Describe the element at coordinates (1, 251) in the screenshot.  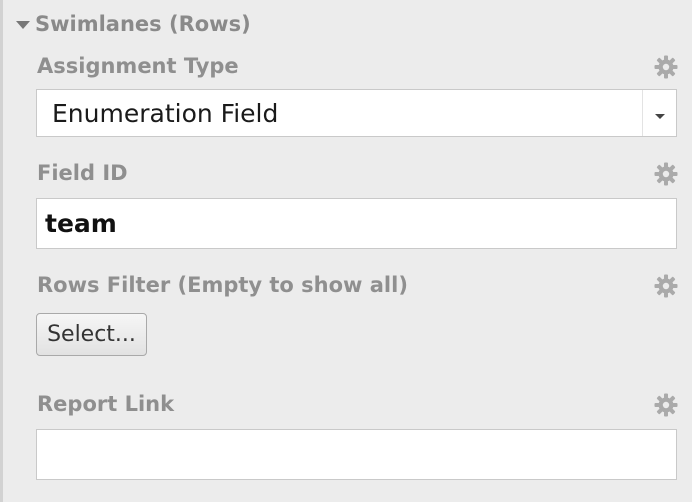
I see `panel-left-border` at that location.